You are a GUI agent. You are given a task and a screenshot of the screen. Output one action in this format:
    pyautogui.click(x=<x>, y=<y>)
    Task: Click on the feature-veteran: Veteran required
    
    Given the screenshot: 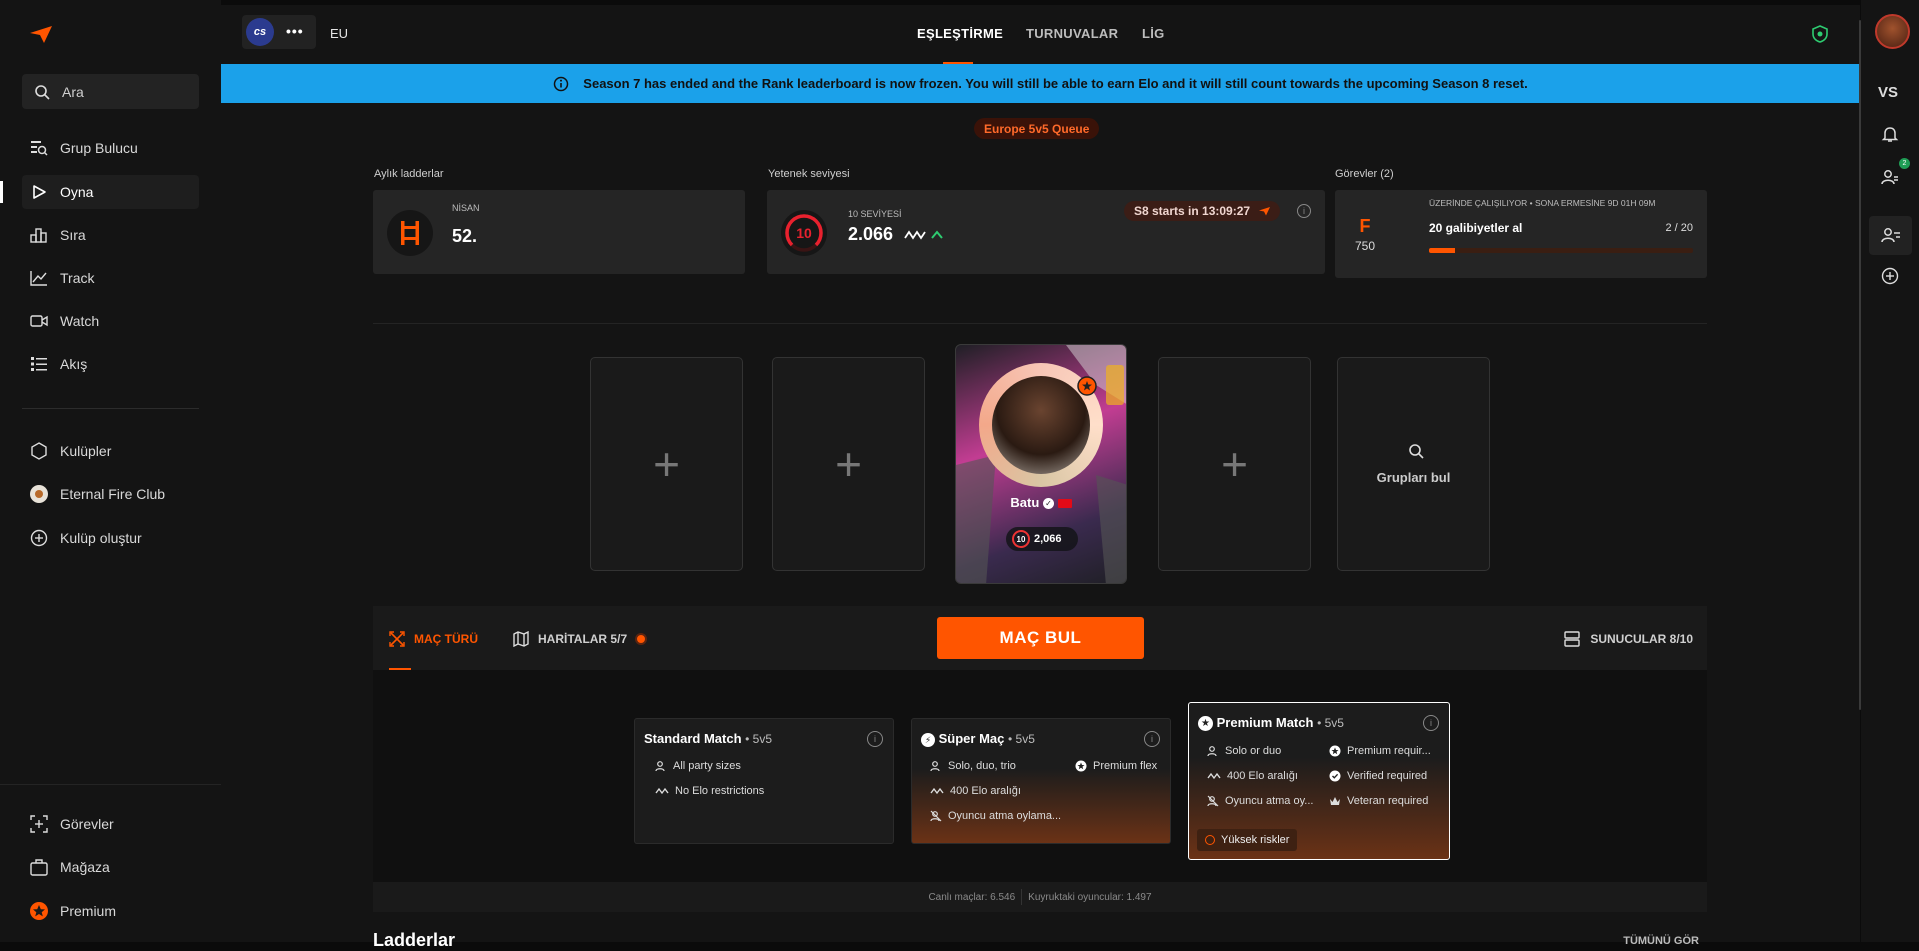 What is the action you would take?
    pyautogui.click(x=1378, y=801)
    